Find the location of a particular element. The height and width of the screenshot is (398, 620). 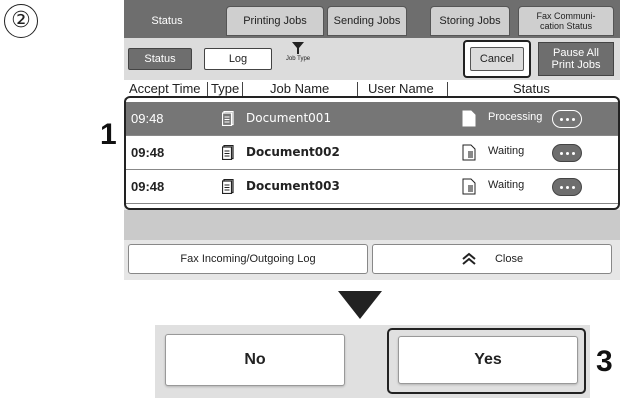

job-name: Document003 is located at coordinates (293, 186).